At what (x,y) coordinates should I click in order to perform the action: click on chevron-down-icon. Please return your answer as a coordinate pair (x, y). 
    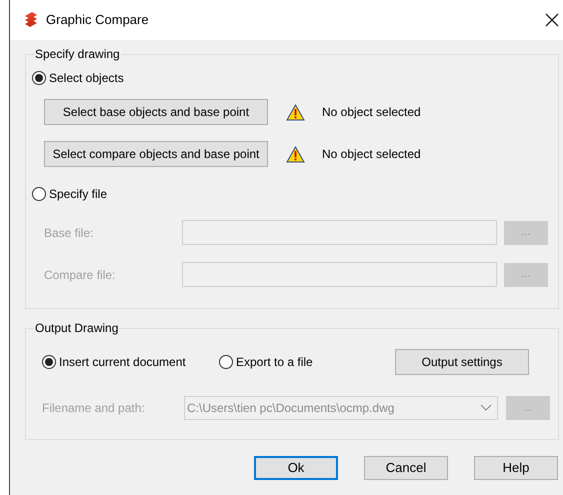
    Looking at the image, I should click on (486, 408).